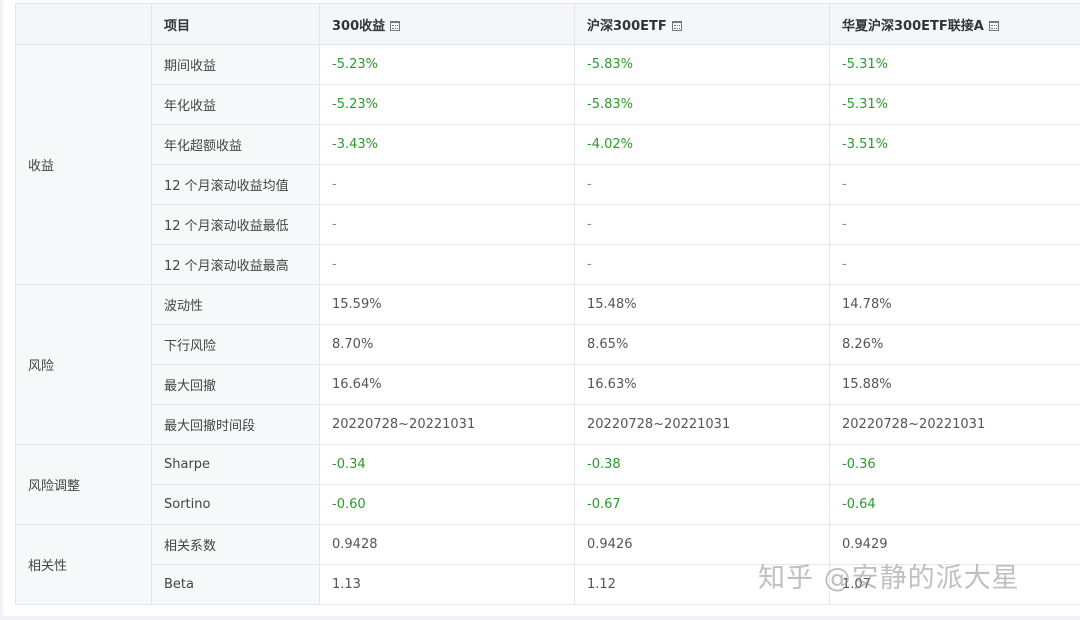  What do you see at coordinates (702, 24) in the screenshot?
I see `header-col-b: 沪深300ETF` at bounding box center [702, 24].